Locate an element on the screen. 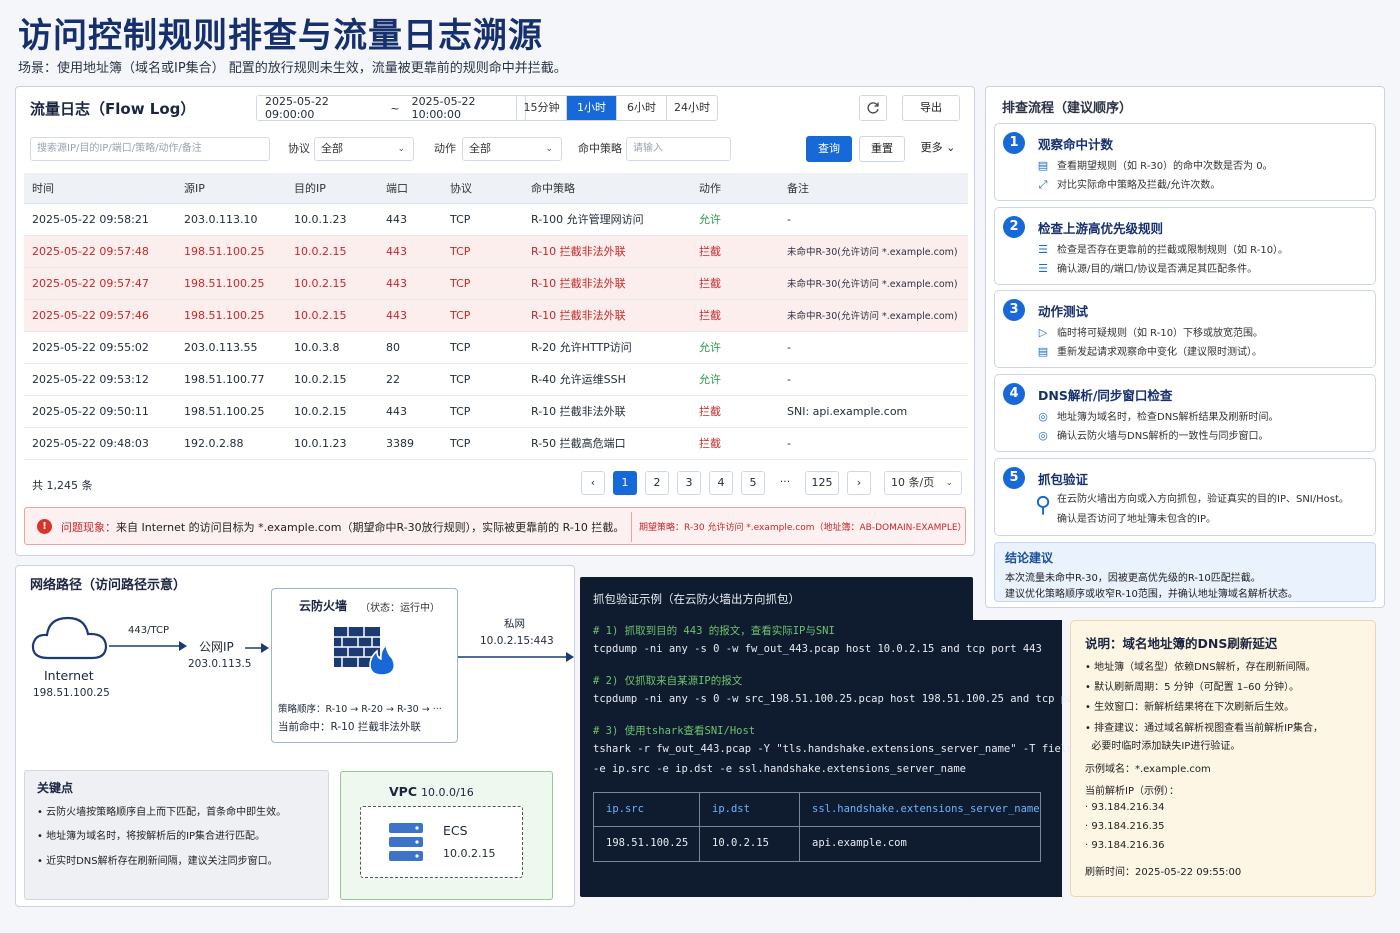  cell-note: 未命中R-30(允许访问 *.example.com) is located at coordinates (873, 283).